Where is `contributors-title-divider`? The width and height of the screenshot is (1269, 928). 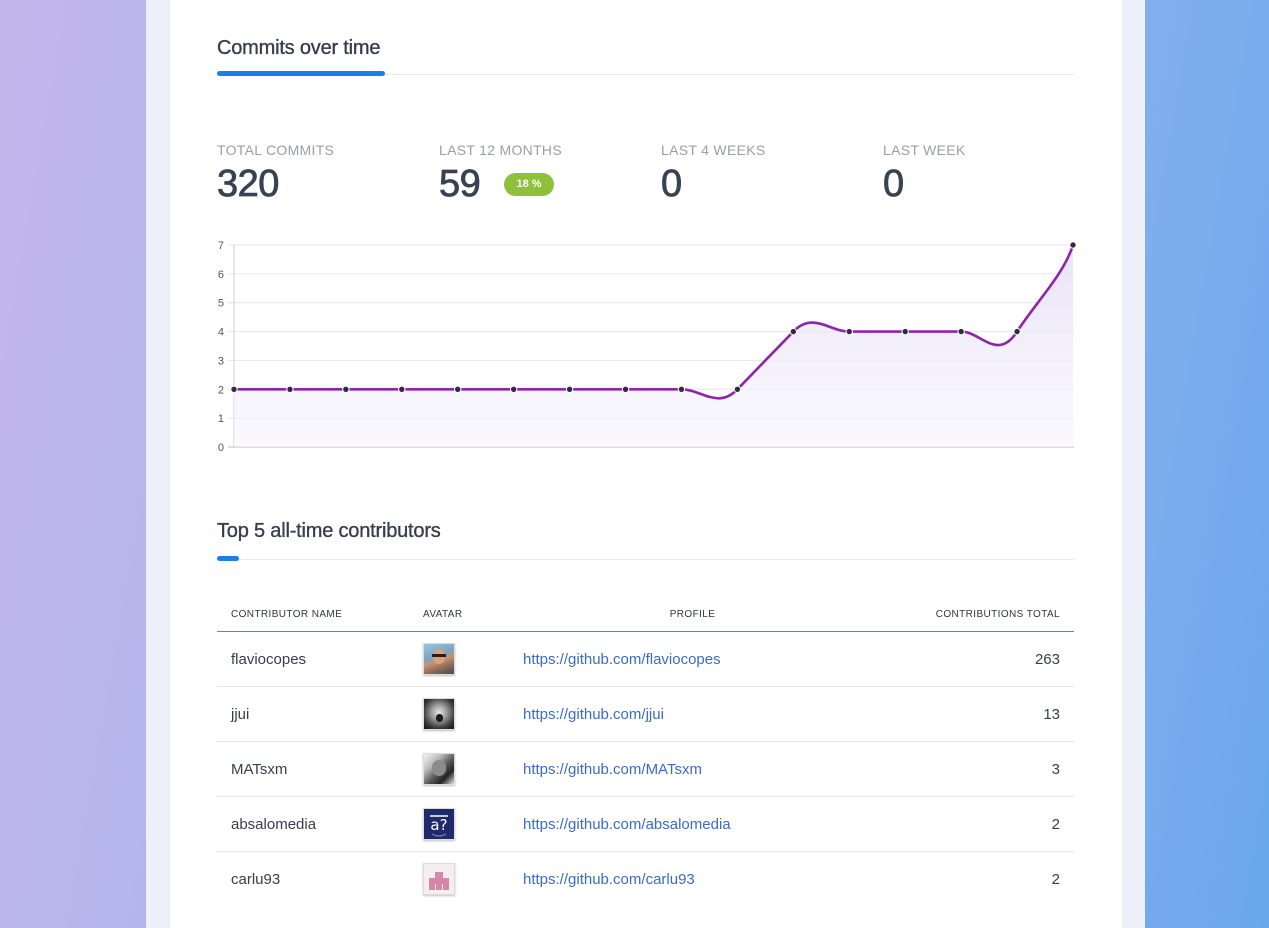
contributors-title-divider is located at coordinates (645, 559).